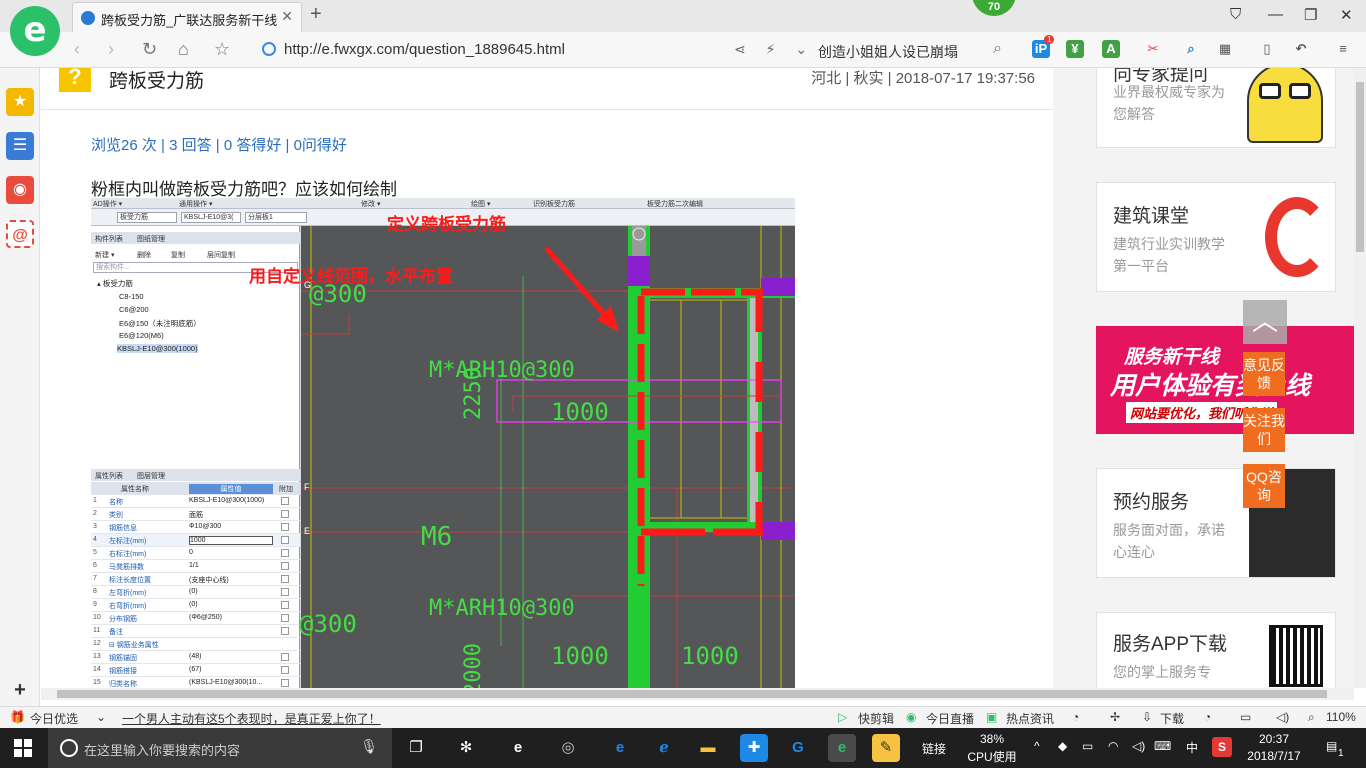  I want to click on search-input: 创造小姐姐人设已崩塌 ⌕, so click(908, 50).